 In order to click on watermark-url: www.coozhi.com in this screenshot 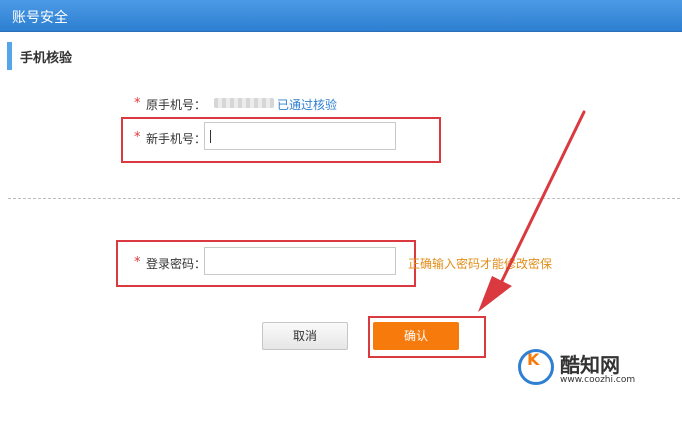, I will do `click(598, 380)`.